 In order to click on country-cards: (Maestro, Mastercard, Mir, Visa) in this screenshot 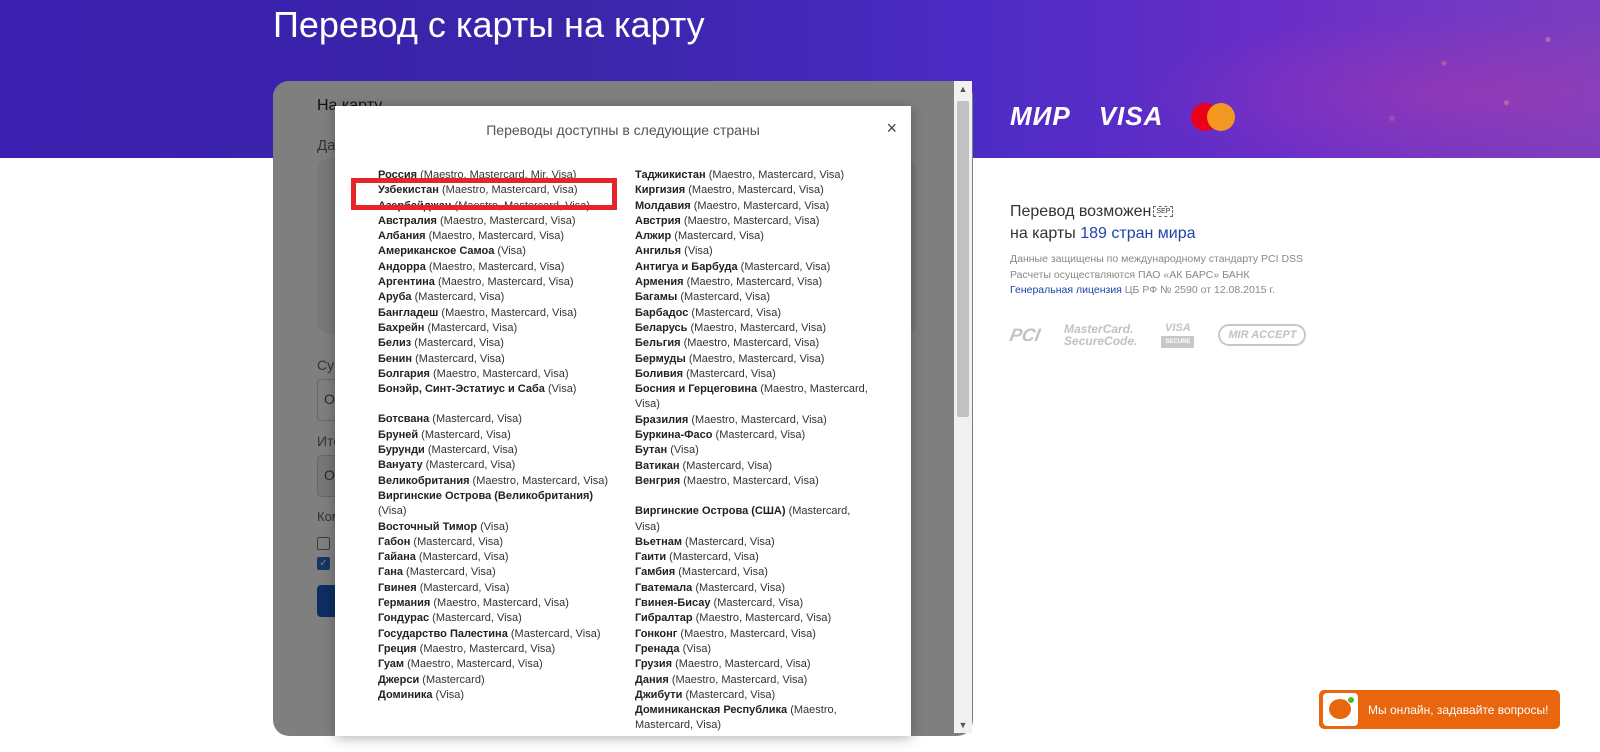, I will do `click(497, 175)`.